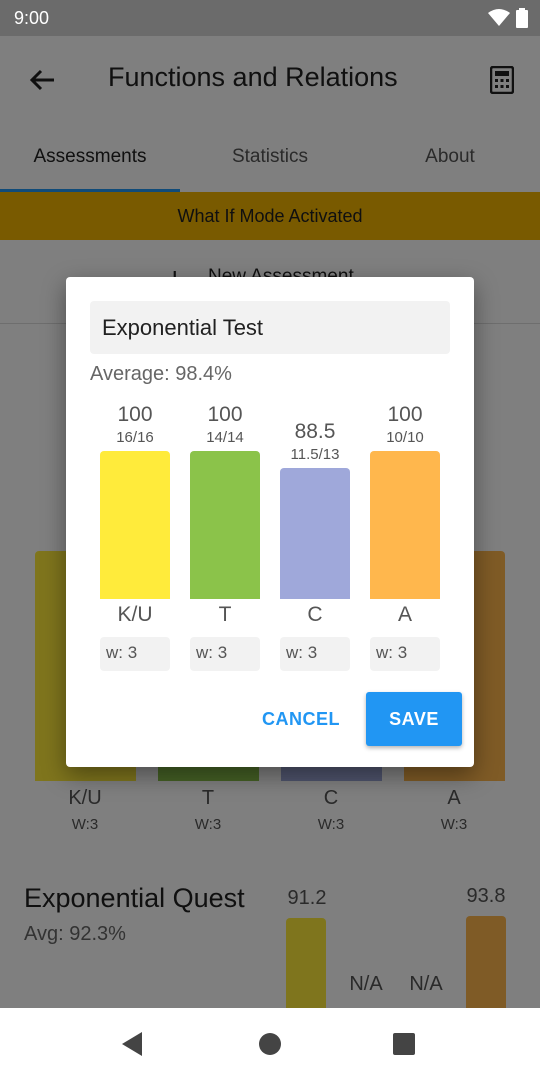 The height and width of the screenshot is (1080, 540). What do you see at coordinates (315, 431) in the screenshot?
I see `bar-value-label: 88.5` at bounding box center [315, 431].